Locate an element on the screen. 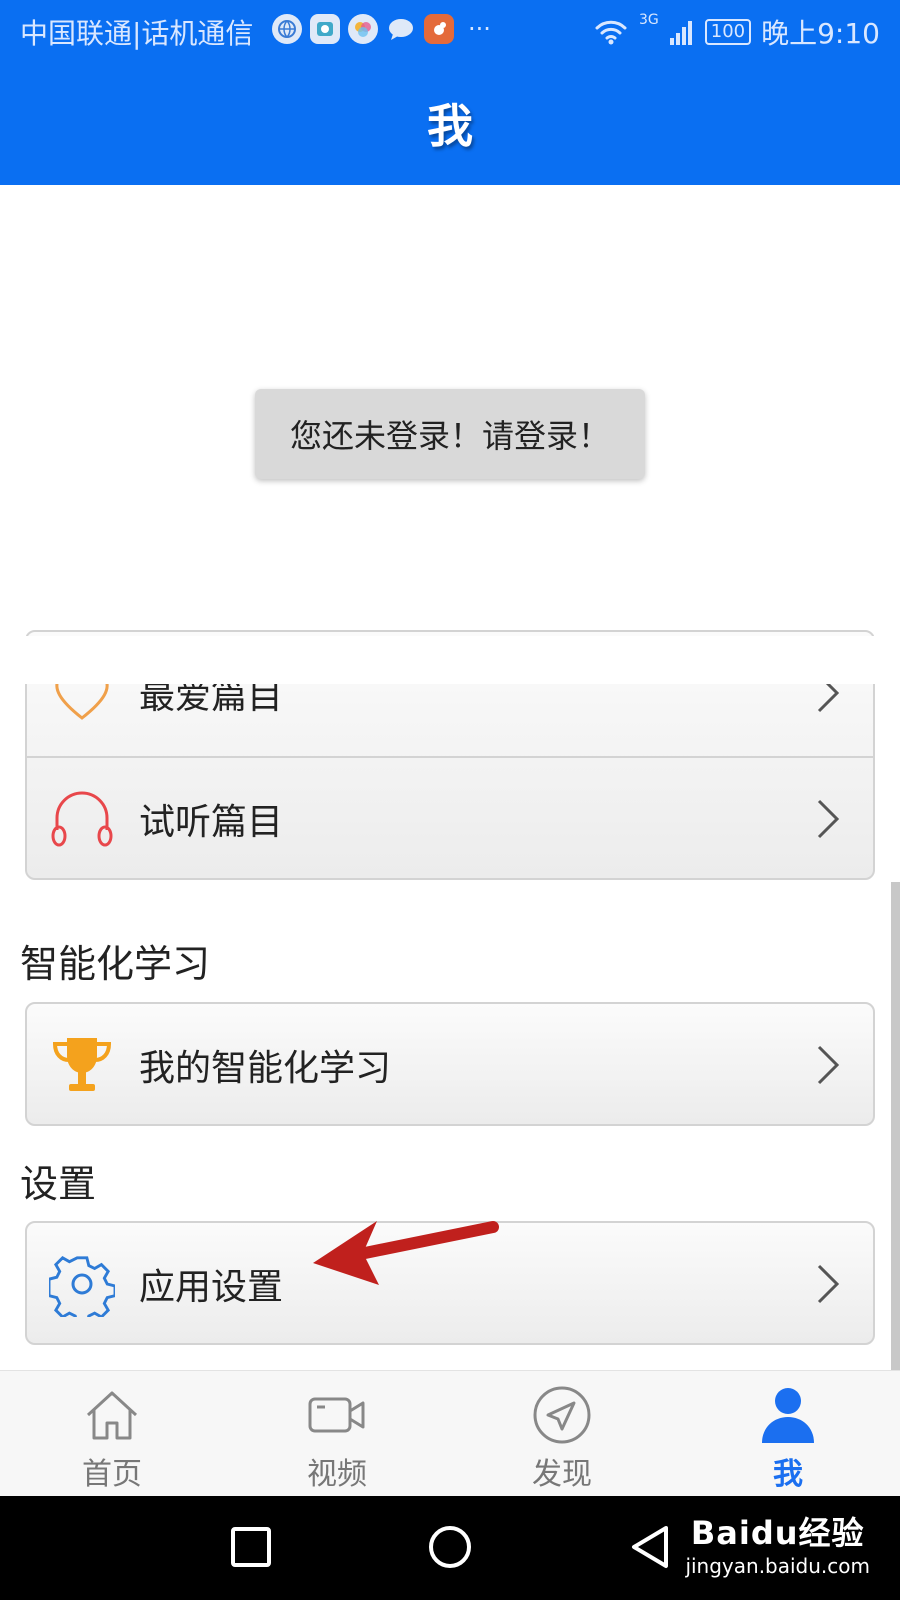 The height and width of the screenshot is (1600, 900). watermark-url: jingyan.baidu.com is located at coordinates (777, 1566).